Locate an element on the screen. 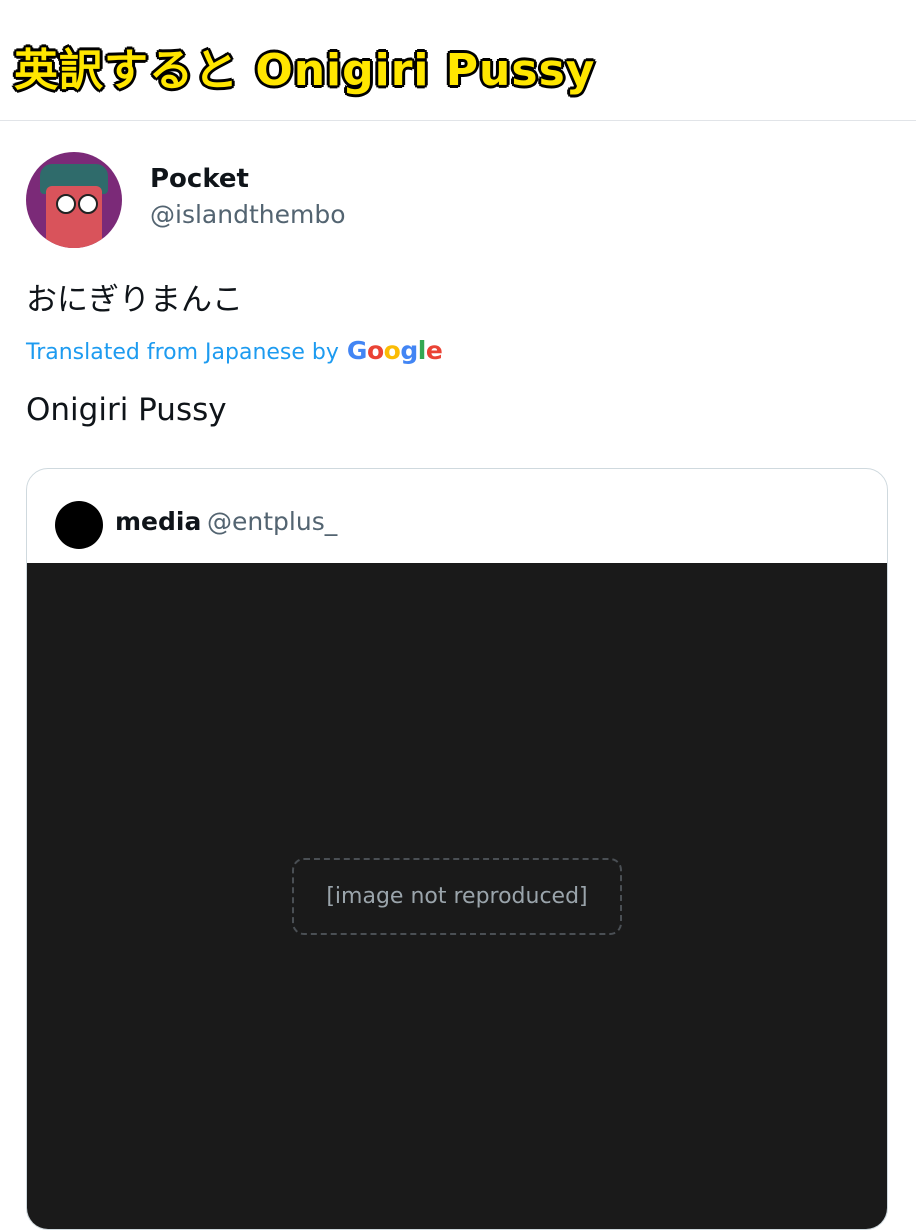 This screenshot has width=916, height=1230. quoted-author-handle: @entplus_ is located at coordinates (272, 521).